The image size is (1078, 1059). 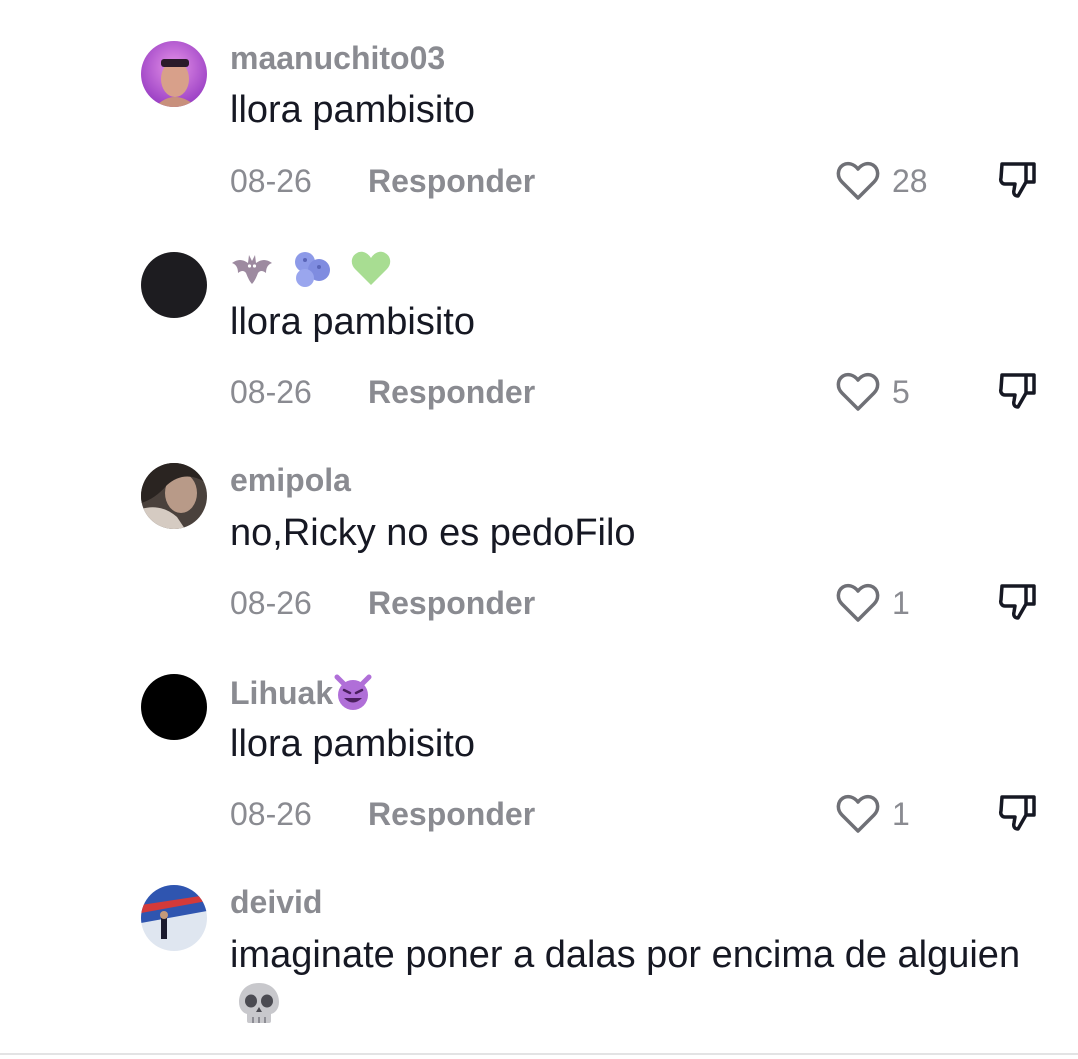 I want to click on username, so click(x=311, y=272).